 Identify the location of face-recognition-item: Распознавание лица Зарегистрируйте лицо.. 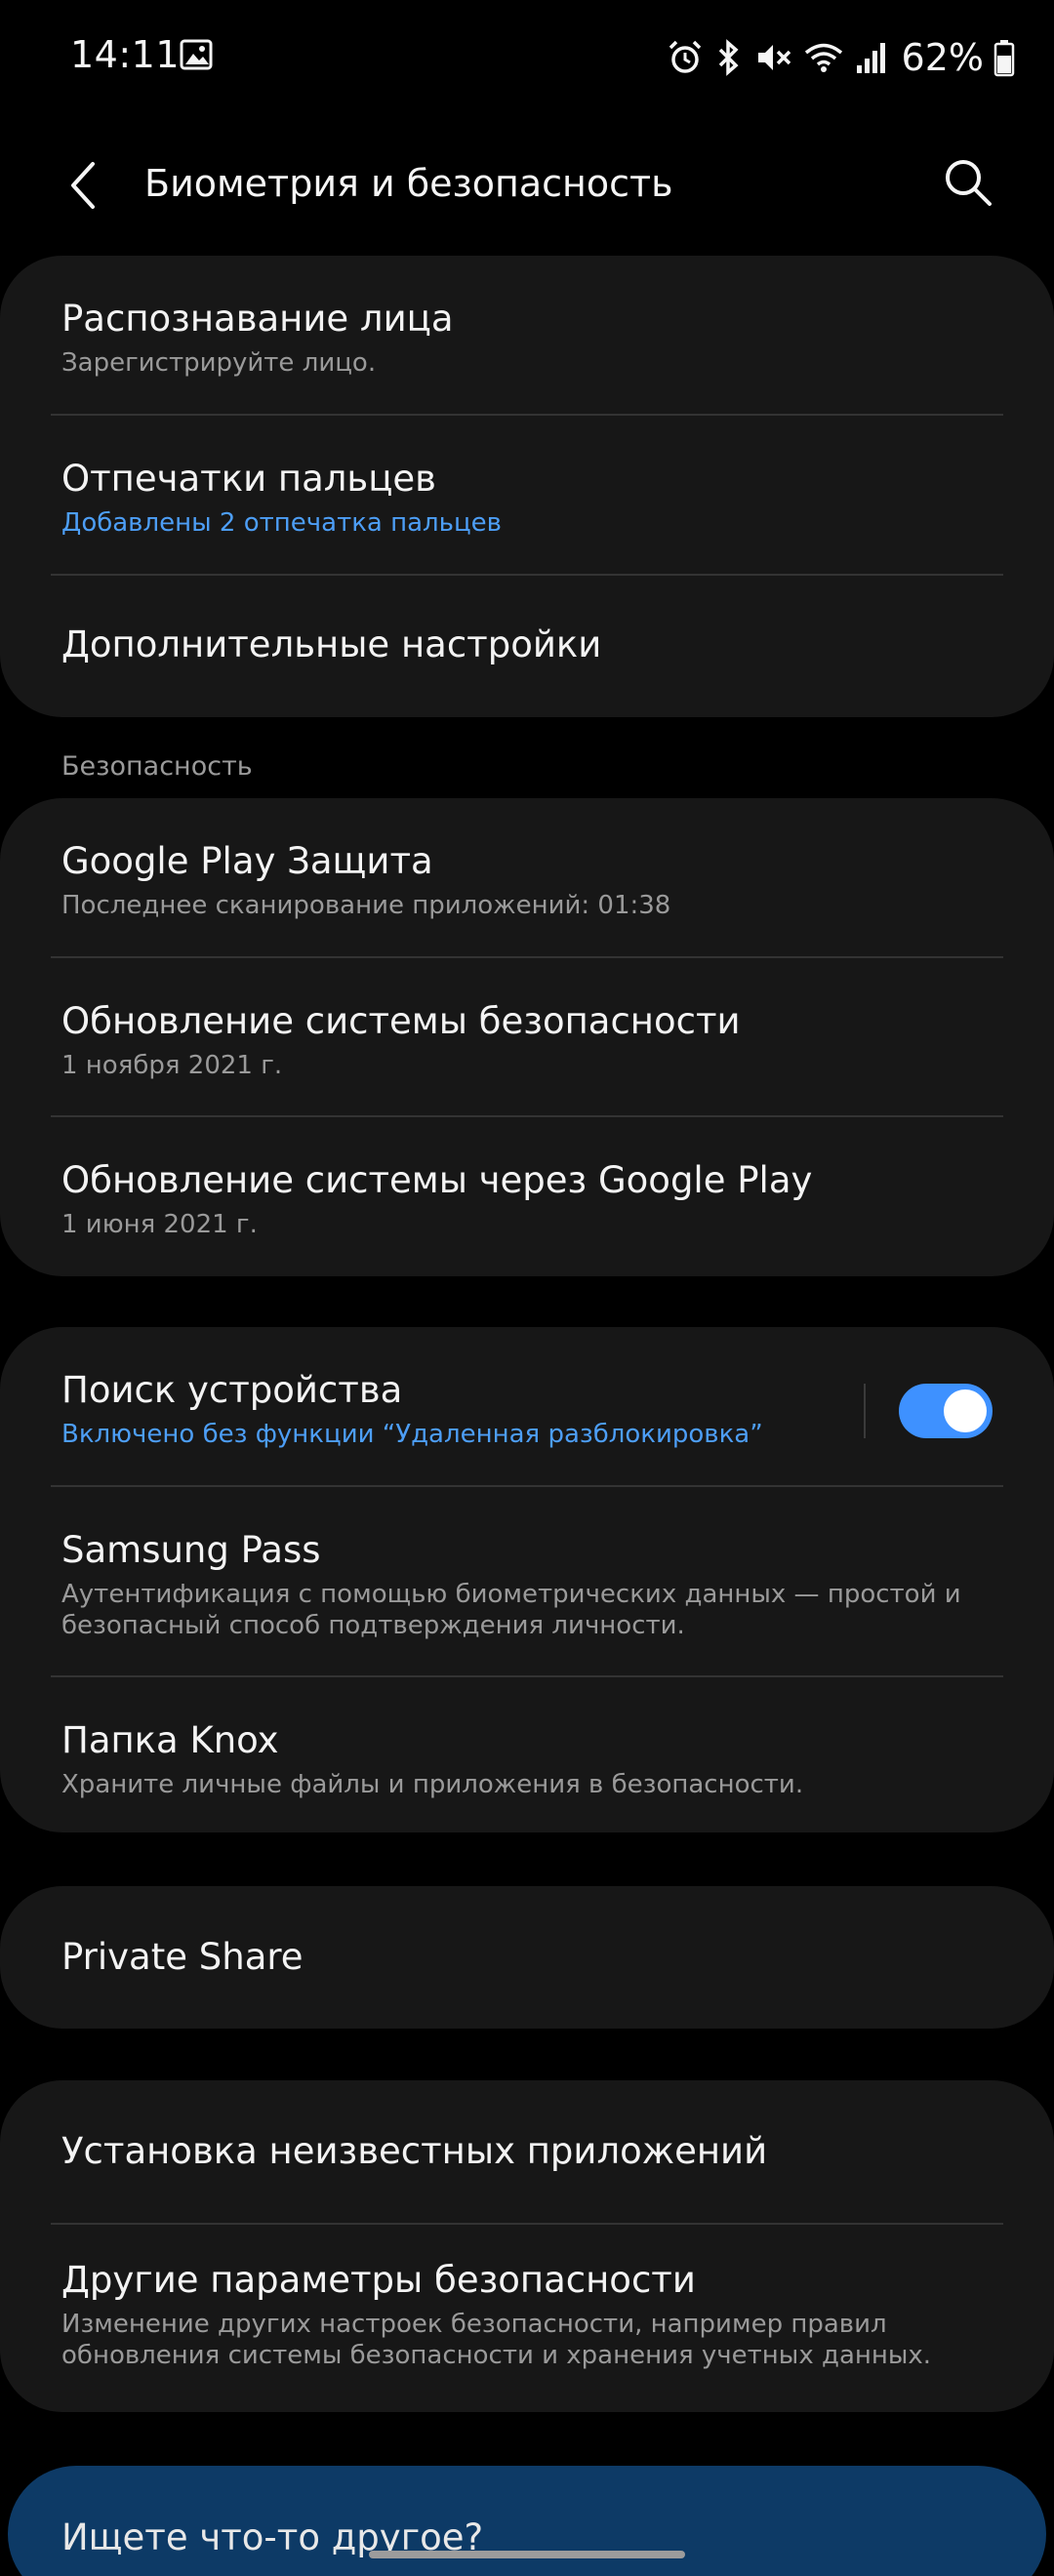
(527, 336).